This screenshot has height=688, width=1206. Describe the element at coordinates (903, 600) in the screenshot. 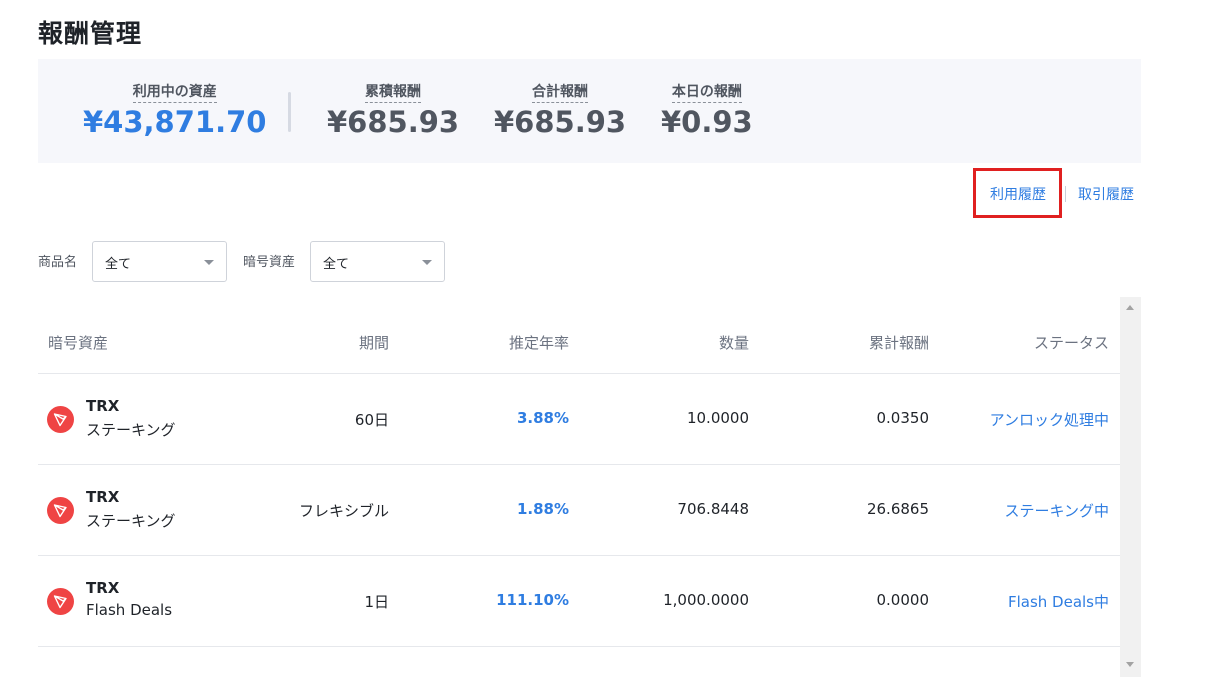

I see `reward-cell: 0.0000` at that location.